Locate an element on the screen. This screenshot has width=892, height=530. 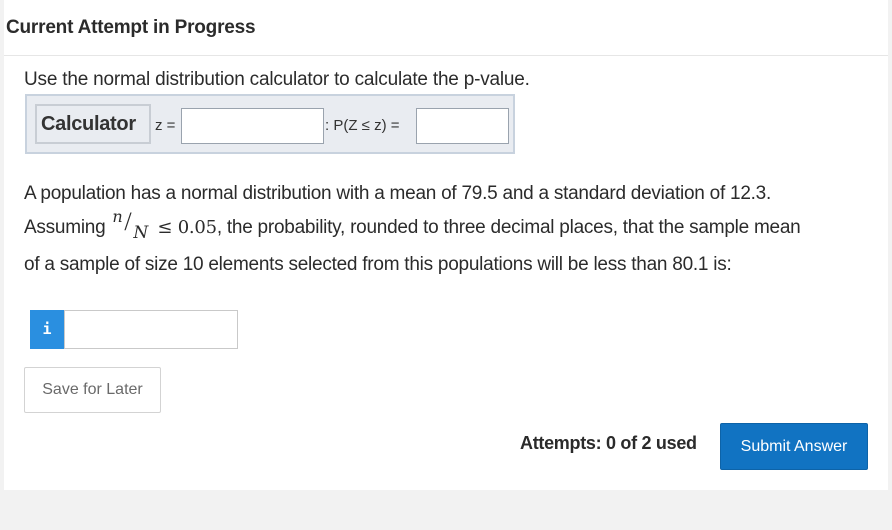
attempts-counter: Attempts: 0 of 2 used is located at coordinates (608, 443).